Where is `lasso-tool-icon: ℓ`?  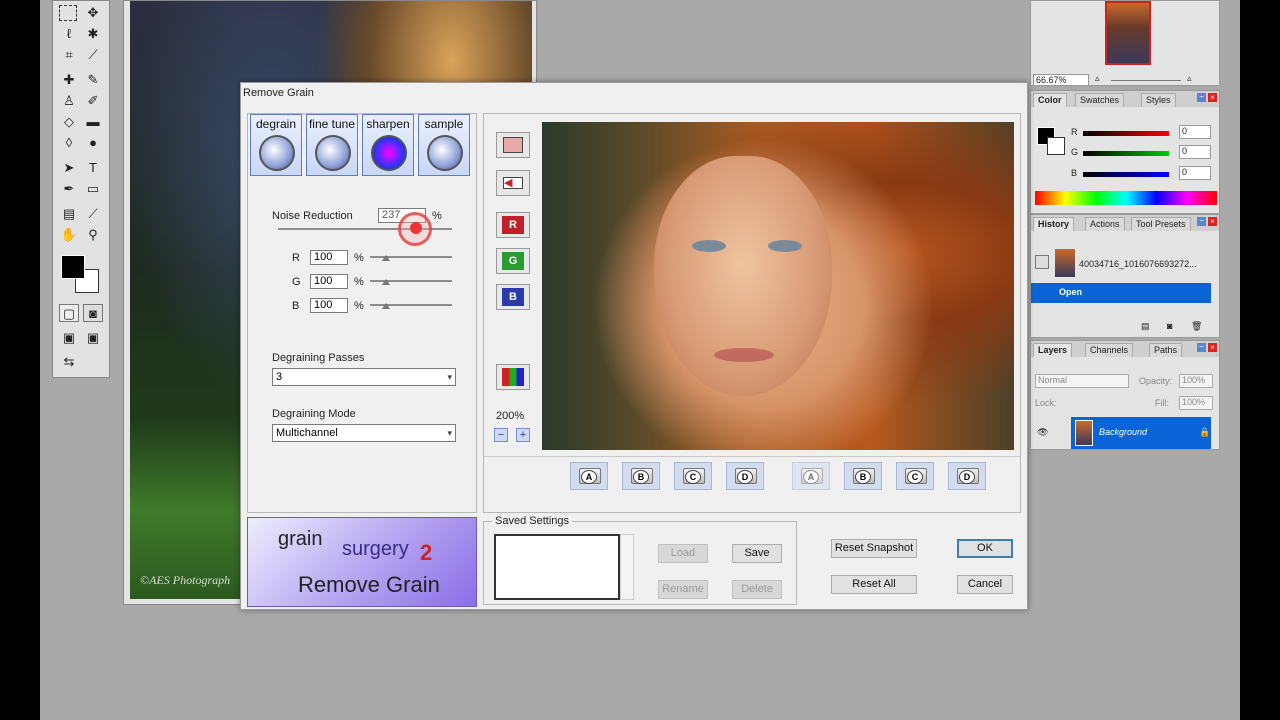 lasso-tool-icon: ℓ is located at coordinates (69, 34).